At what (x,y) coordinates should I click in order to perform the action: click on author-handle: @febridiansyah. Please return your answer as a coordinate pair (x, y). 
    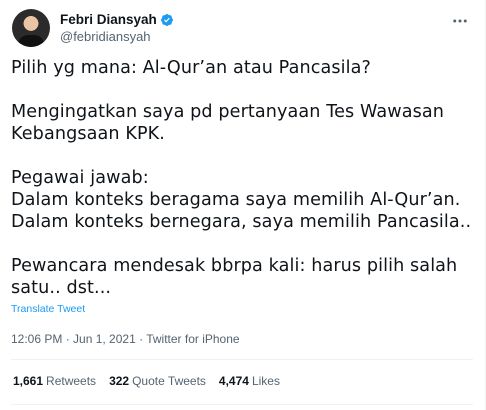
    Looking at the image, I should click on (117, 36).